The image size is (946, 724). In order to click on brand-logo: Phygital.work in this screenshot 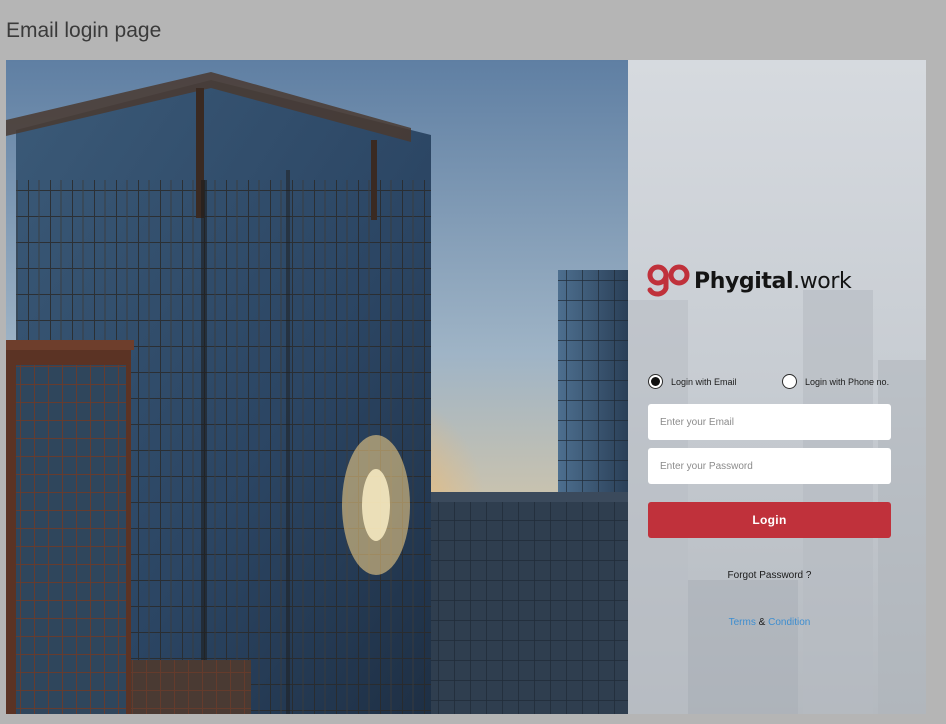, I will do `click(749, 281)`.